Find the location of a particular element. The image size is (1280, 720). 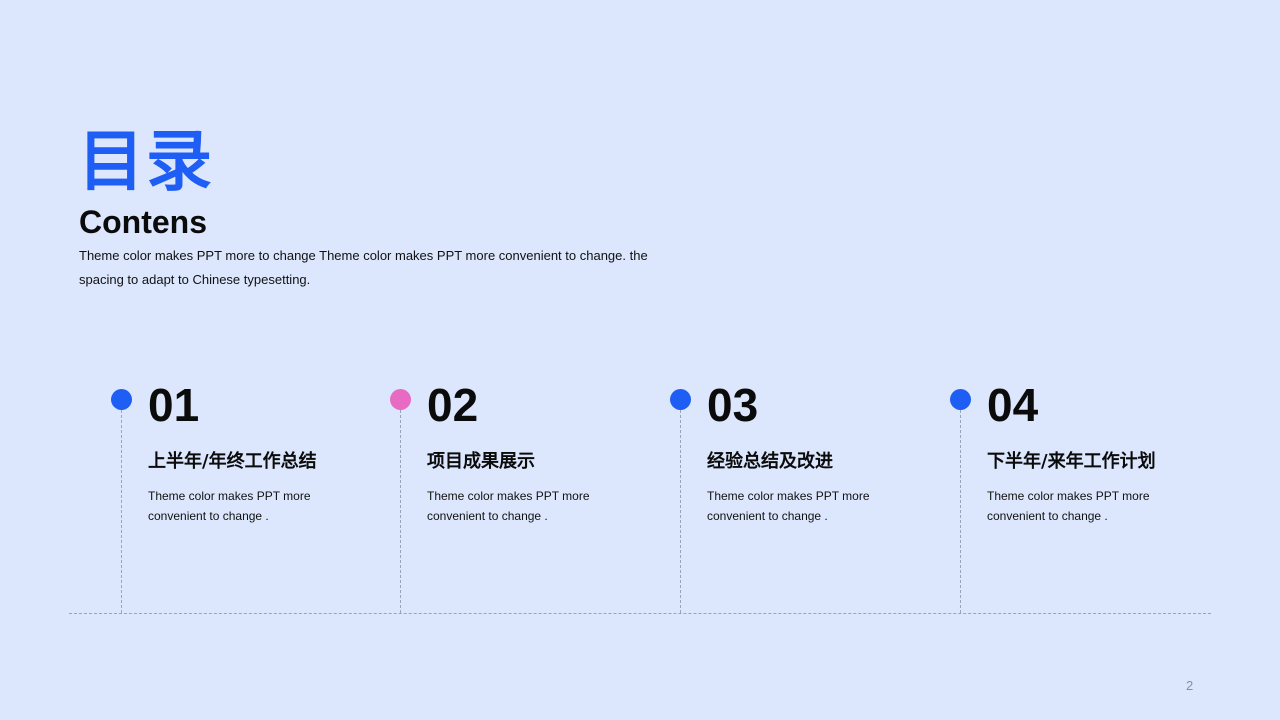

item-number: 01 is located at coordinates (174, 405).